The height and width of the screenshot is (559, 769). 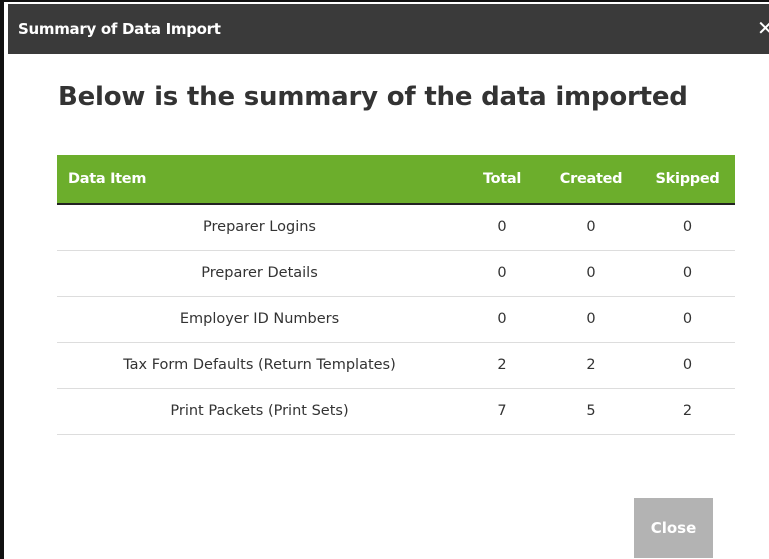 I want to click on table-header-row: Data Item Total Created Skipped, so click(x=396, y=180).